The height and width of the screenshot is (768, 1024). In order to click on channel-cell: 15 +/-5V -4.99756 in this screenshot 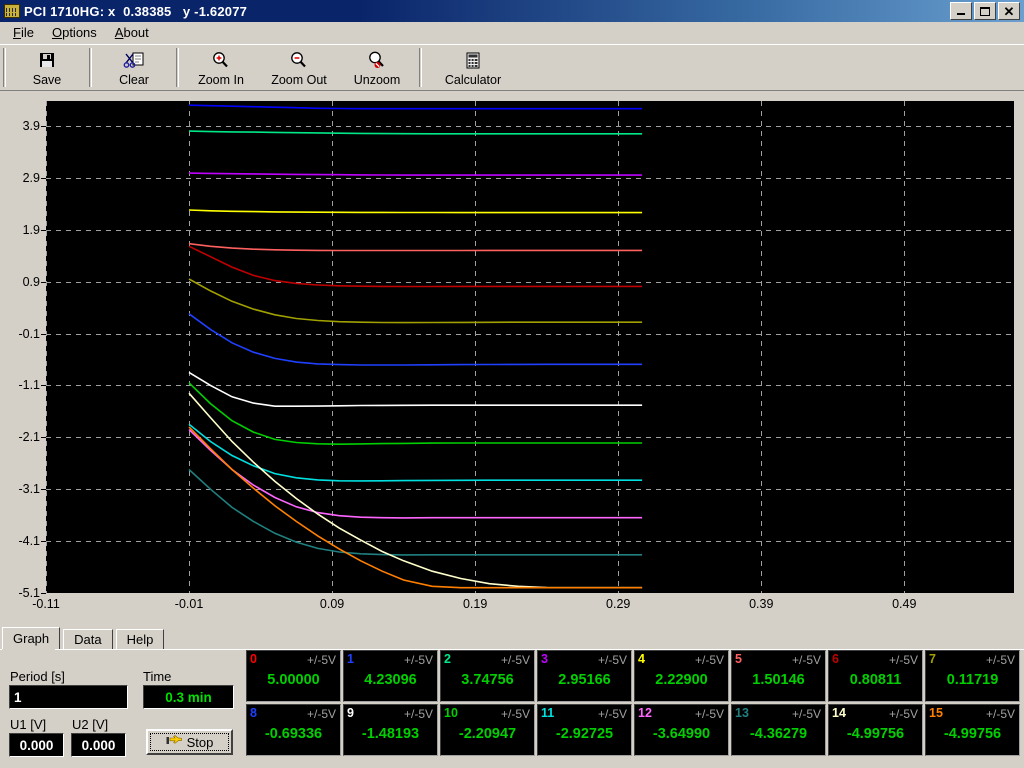, I will do `click(972, 730)`.